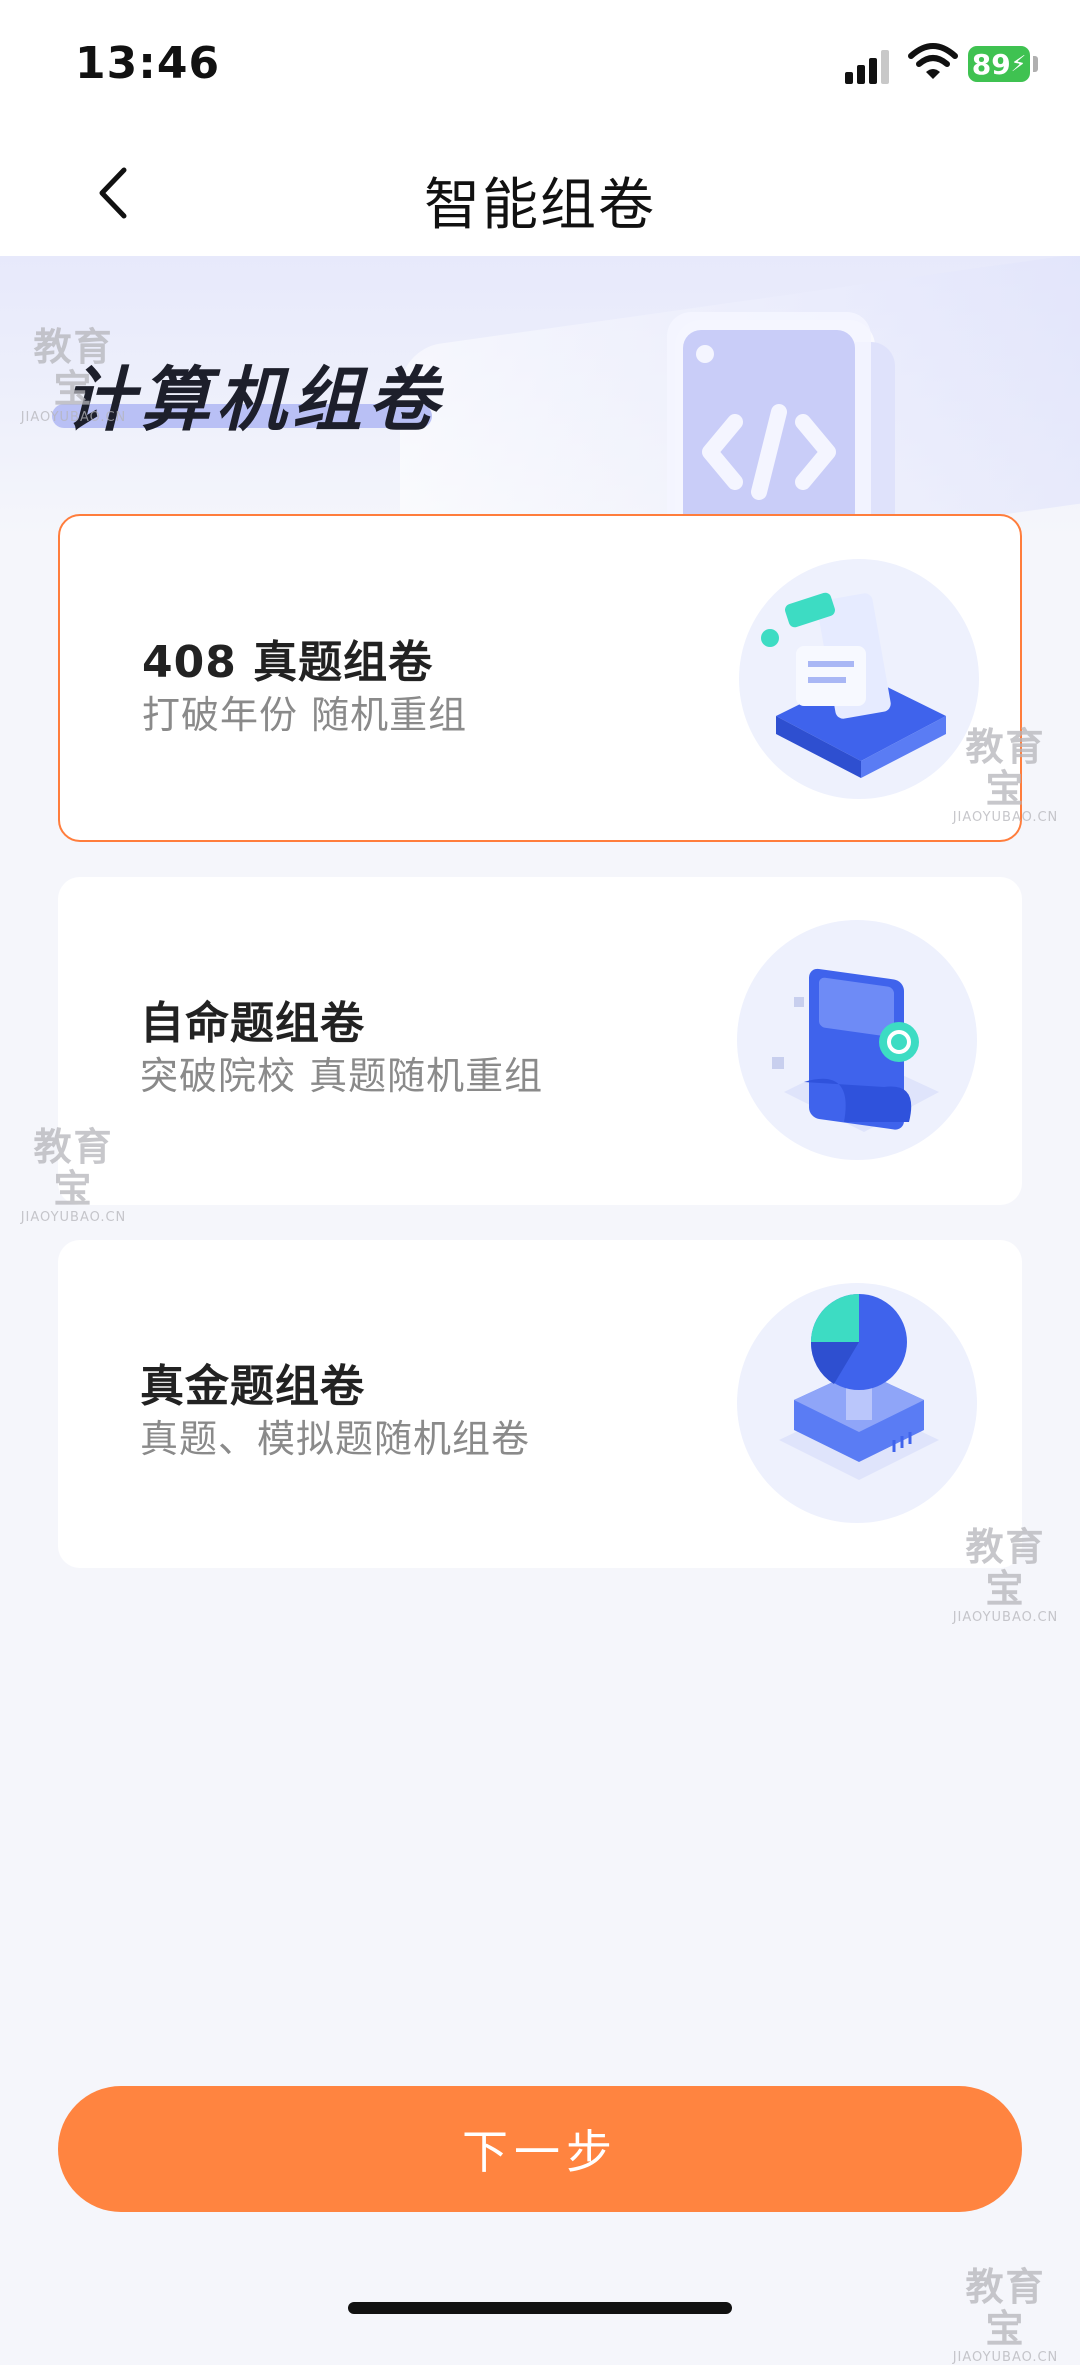 This screenshot has height=2365, width=1080. Describe the element at coordinates (991, 64) in the screenshot. I see `battery-level: 89` at that location.